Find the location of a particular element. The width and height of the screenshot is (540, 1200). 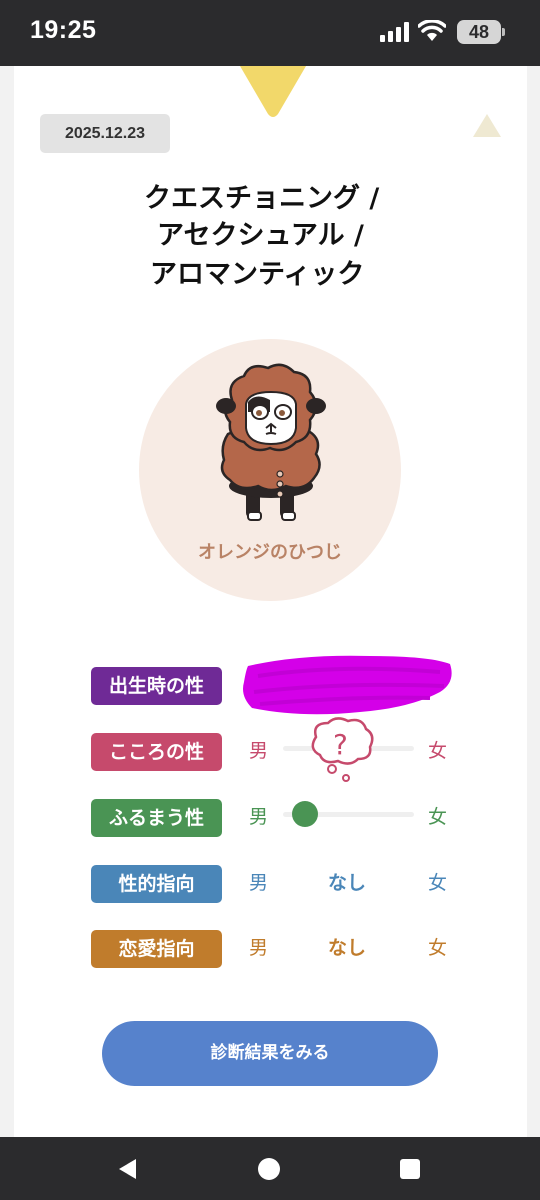

sheep-avatar is located at coordinates (271, 442).